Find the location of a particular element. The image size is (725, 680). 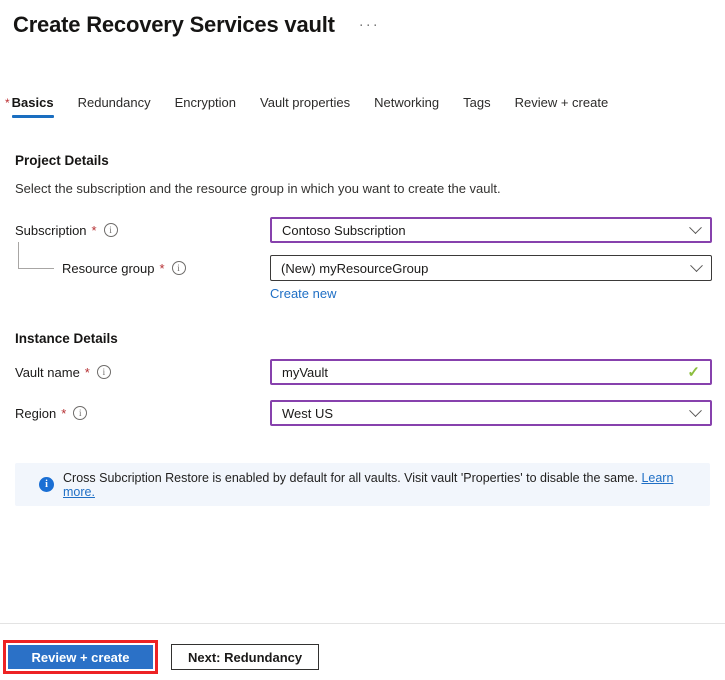

resource-group-row: Resource group * i (New) myResourceGroup is located at coordinates (362, 261).